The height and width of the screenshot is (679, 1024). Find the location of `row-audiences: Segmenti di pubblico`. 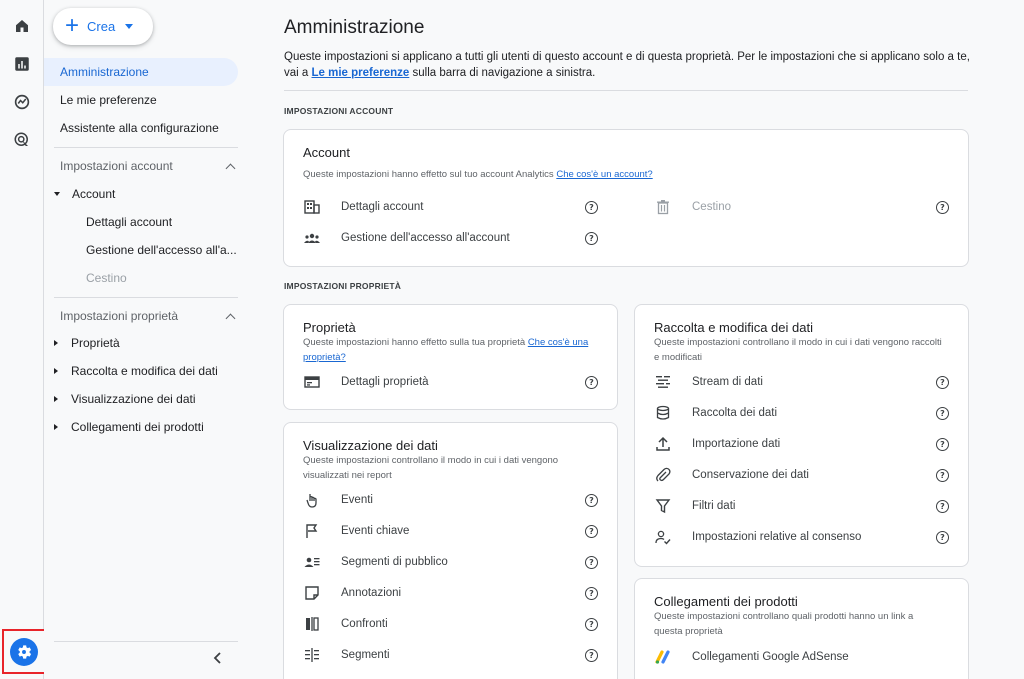

row-audiences: Segmenti di pubblico is located at coordinates (375, 562).